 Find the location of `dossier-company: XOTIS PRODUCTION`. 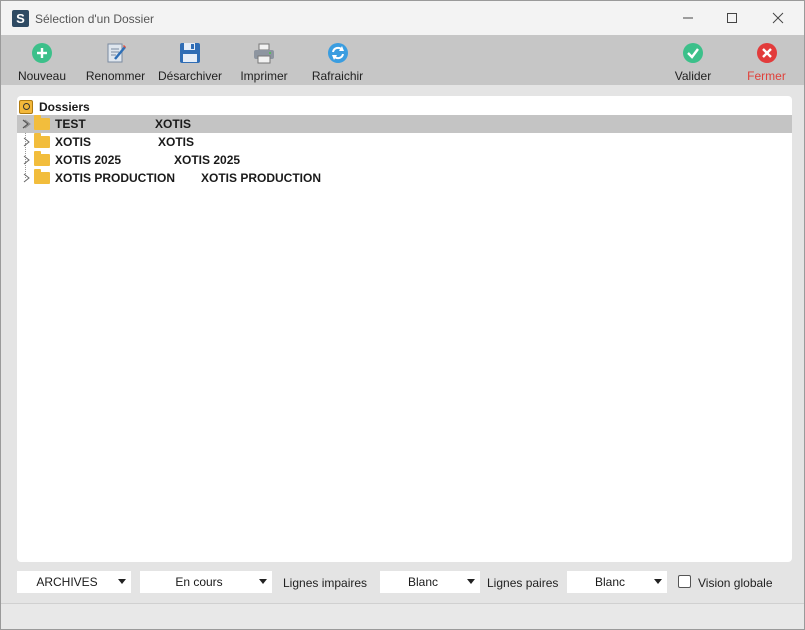

dossier-company: XOTIS PRODUCTION is located at coordinates (261, 178).